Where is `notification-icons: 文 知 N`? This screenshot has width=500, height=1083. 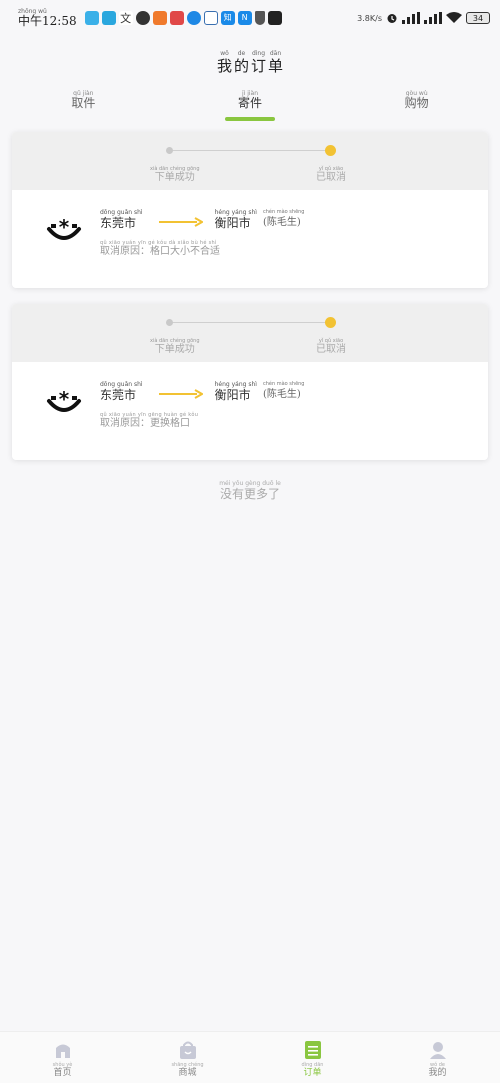 notification-icons: 文 知 N is located at coordinates (183, 18).